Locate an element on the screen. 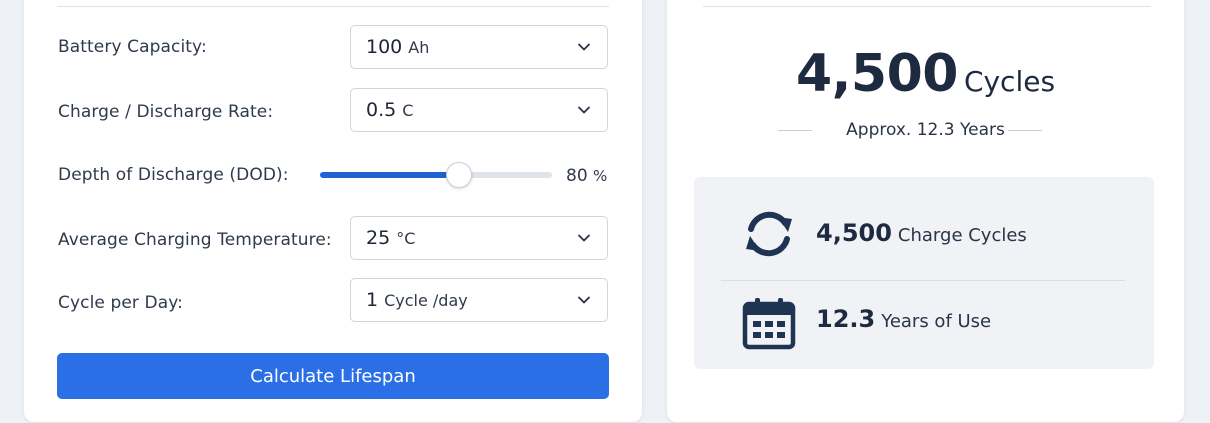 Image resolution: width=1210 pixels, height=423 pixels. dod-value: 80 is located at coordinates (577, 176).